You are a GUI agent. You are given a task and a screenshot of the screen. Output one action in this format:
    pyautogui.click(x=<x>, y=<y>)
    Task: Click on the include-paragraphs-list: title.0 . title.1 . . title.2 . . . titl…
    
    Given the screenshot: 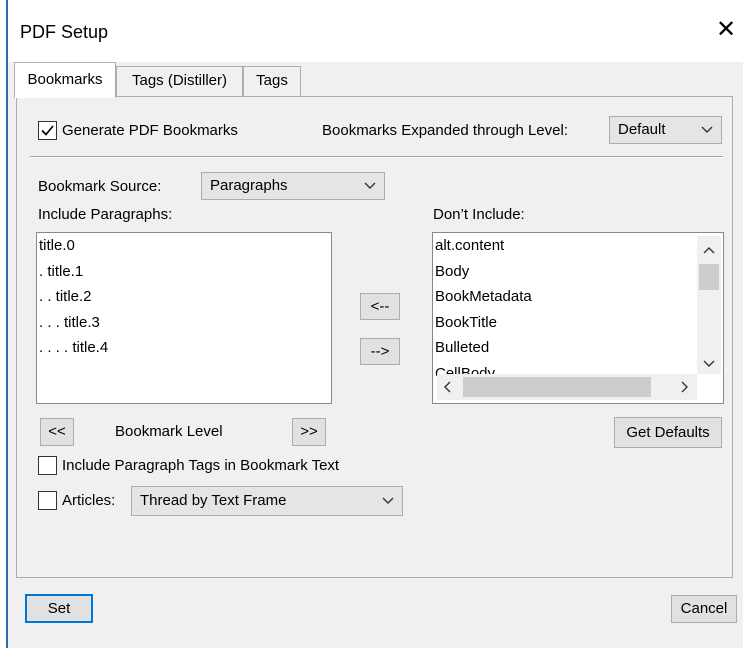 What is the action you would take?
    pyautogui.click(x=184, y=318)
    